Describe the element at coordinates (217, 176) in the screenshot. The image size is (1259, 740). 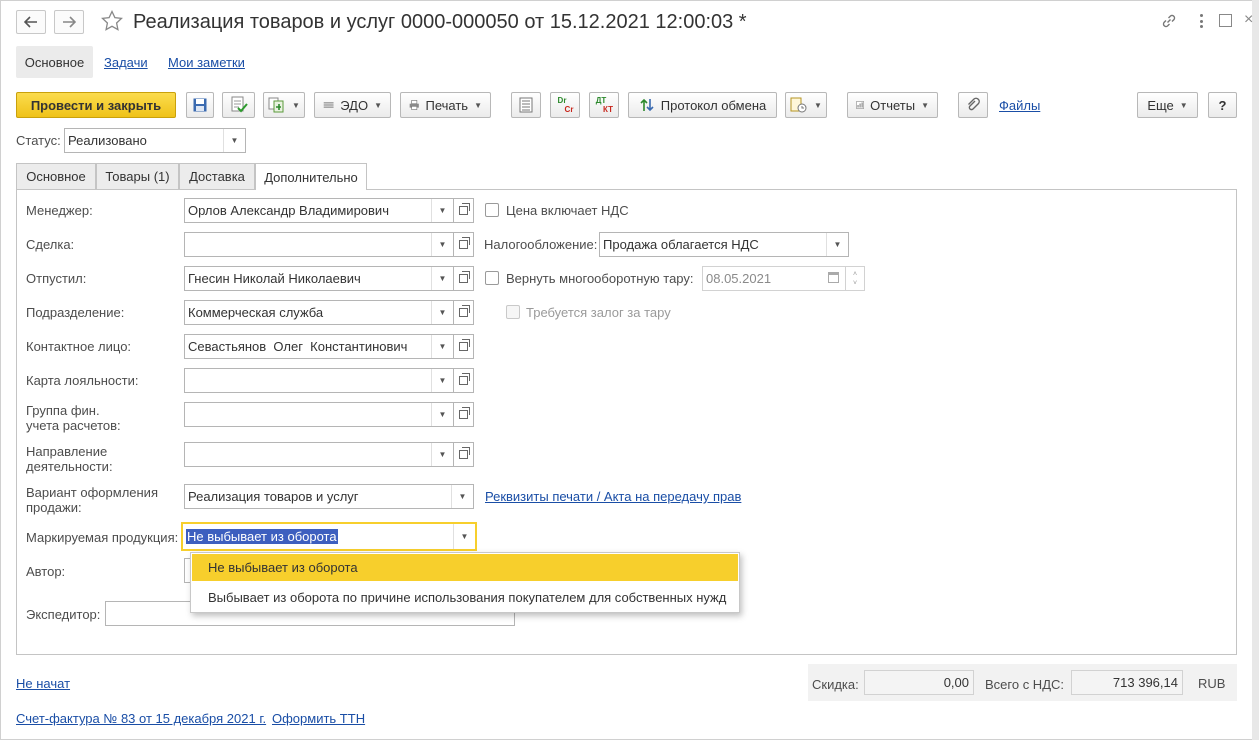
I see `tab-delivery: Доставка` at that location.